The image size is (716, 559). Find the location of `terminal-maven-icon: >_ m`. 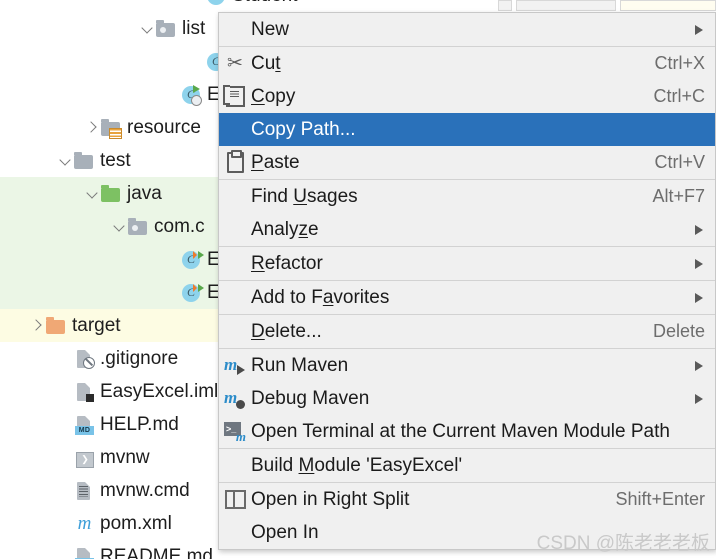

terminal-maven-icon: >_ m is located at coordinates (235, 432).